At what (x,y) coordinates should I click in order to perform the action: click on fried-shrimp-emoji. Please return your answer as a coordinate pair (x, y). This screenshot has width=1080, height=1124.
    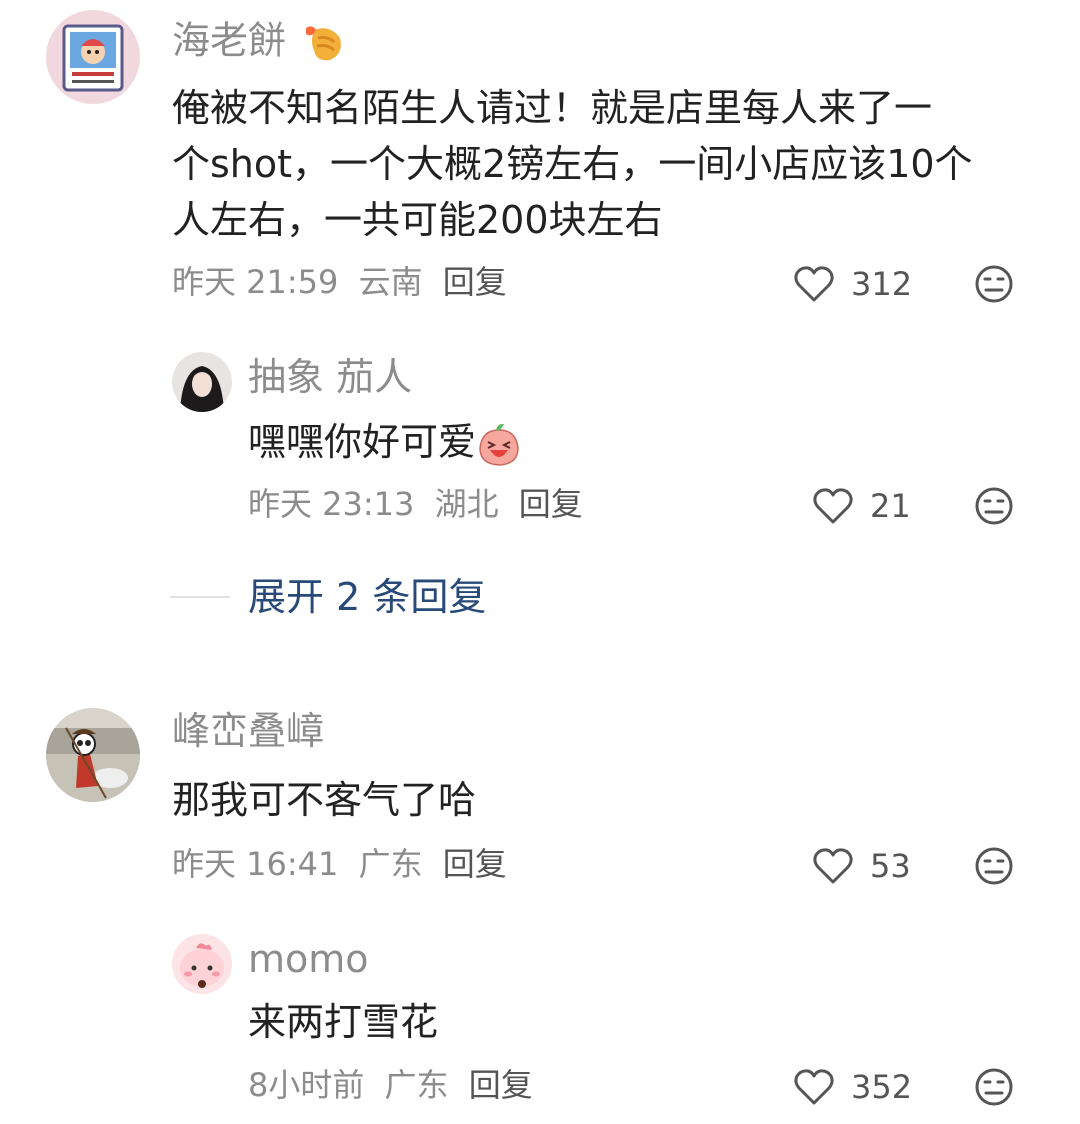
    Looking at the image, I should click on (323, 43).